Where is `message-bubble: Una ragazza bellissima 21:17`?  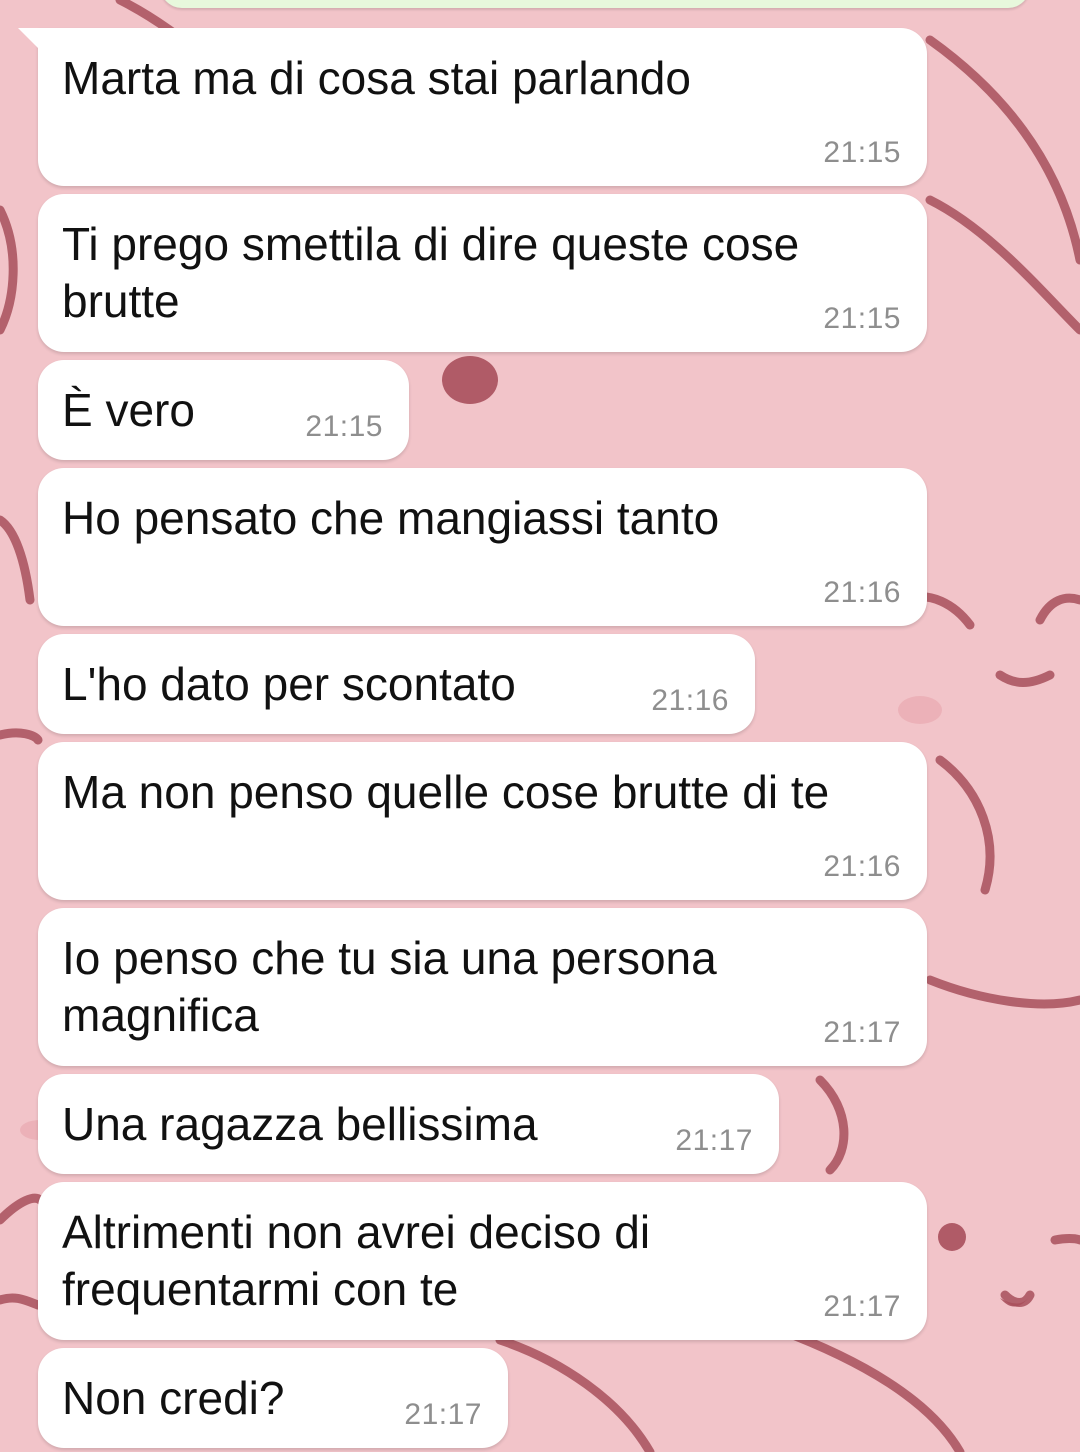
message-bubble: Una ragazza bellissima 21:17 is located at coordinates (408, 1124).